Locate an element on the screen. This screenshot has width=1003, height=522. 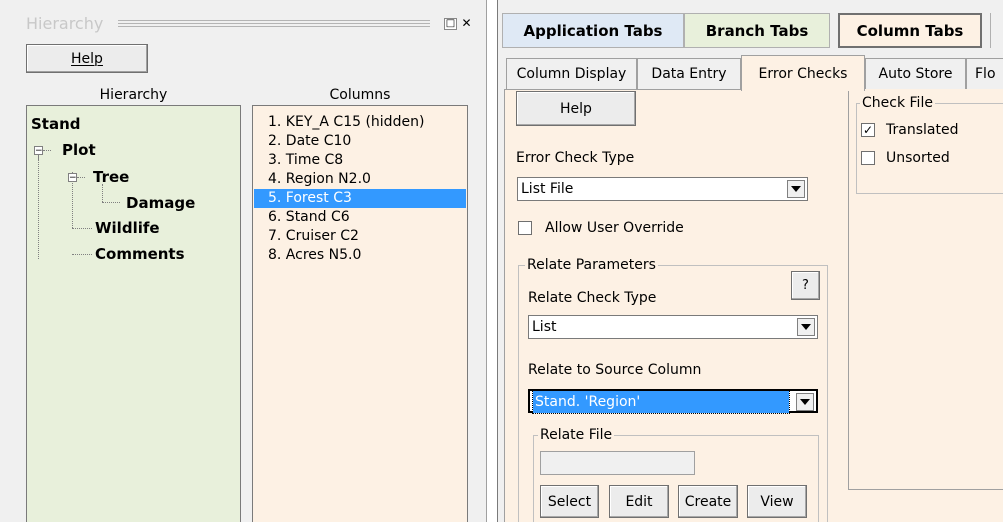
tab-branch: Branch Tabs is located at coordinates (757, 30).